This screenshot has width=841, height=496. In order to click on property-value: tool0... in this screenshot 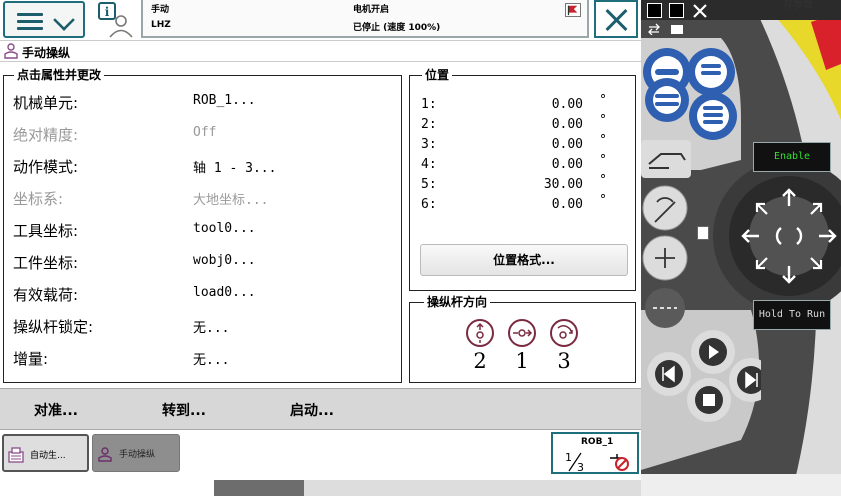, I will do `click(224, 228)`.